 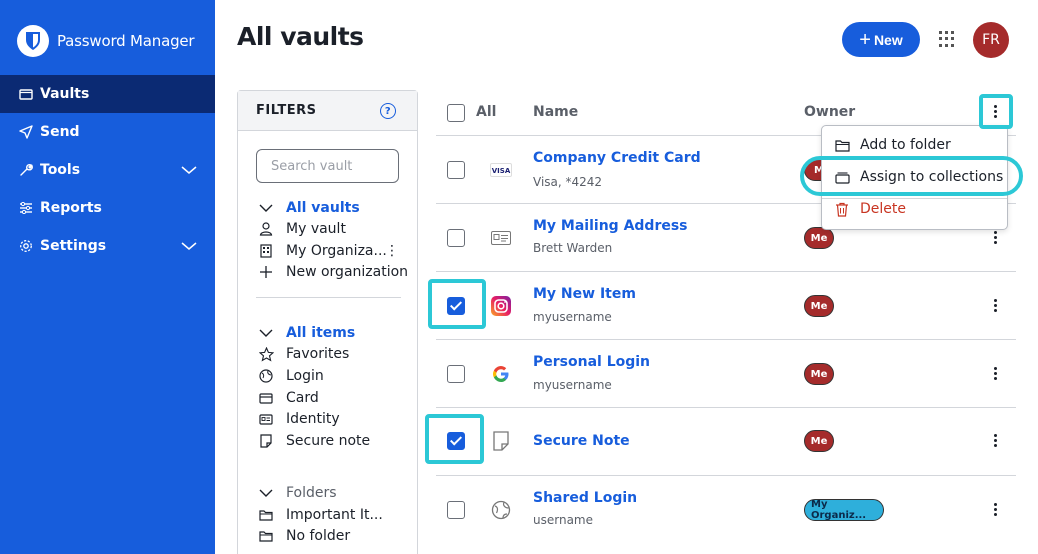 What do you see at coordinates (316, 229) in the screenshot?
I see `filter-label: My vault` at bounding box center [316, 229].